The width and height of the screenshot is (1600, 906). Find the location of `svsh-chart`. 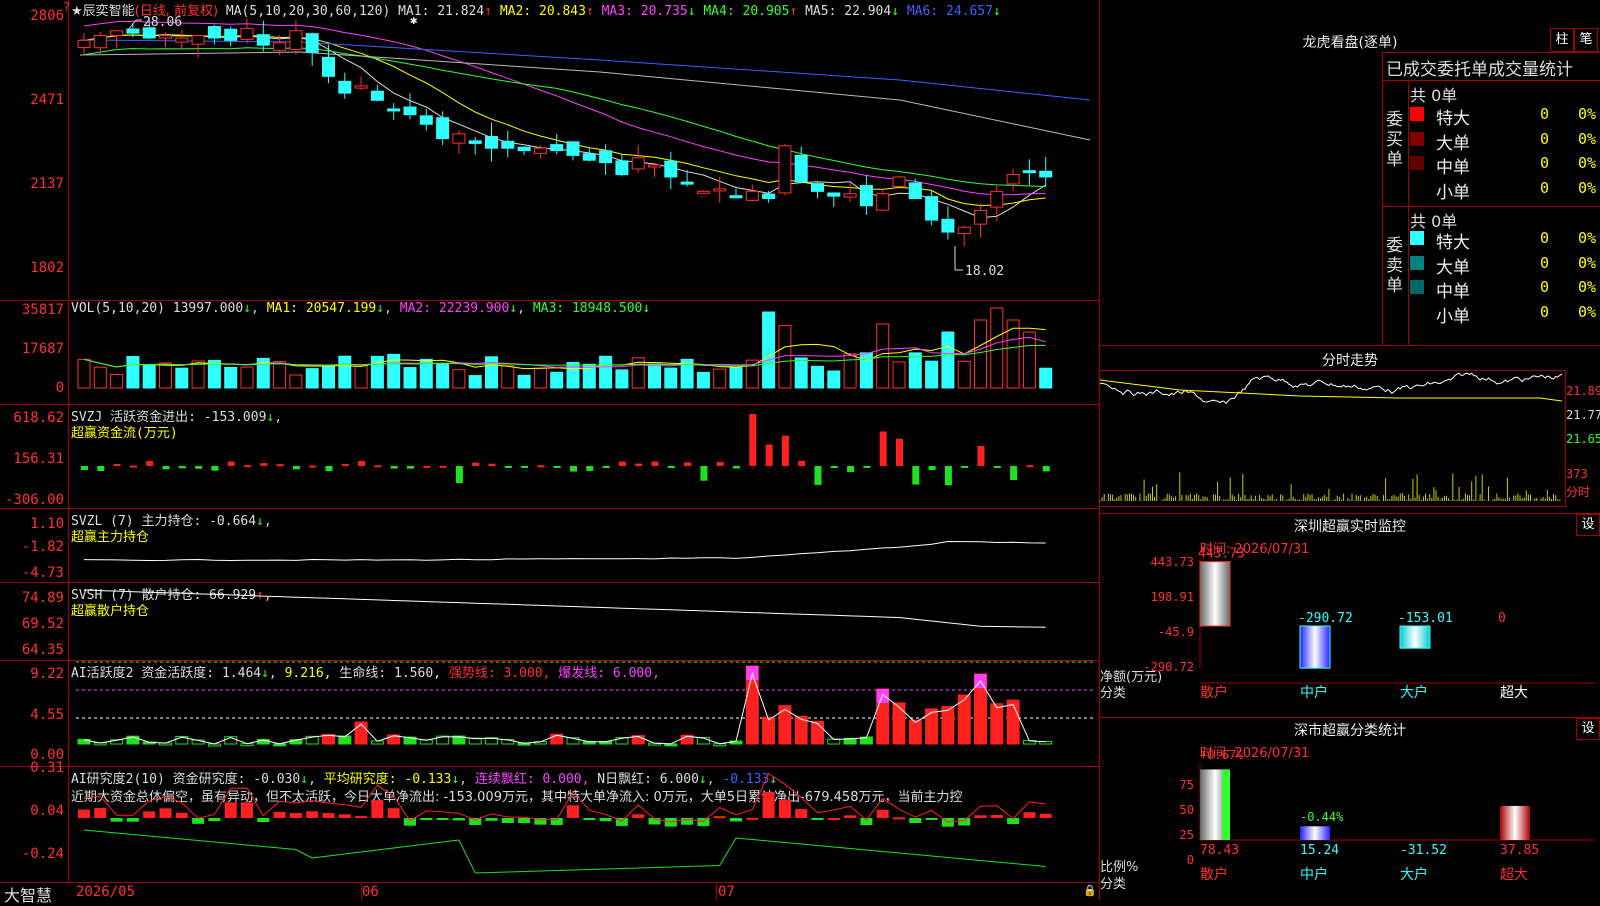

svsh-chart is located at coordinates (549, 621).